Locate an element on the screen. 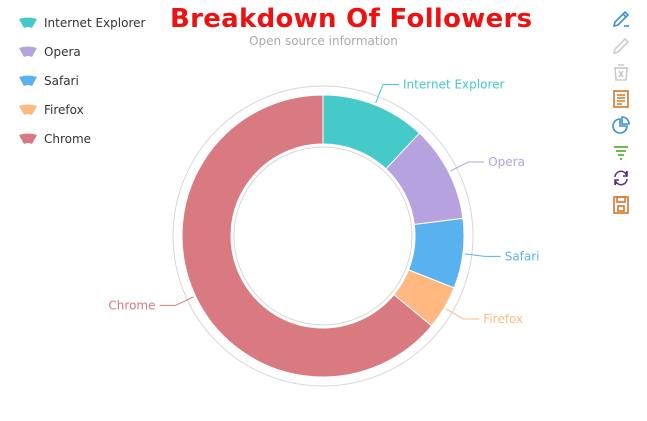  pie-type-icon is located at coordinates (621, 125).